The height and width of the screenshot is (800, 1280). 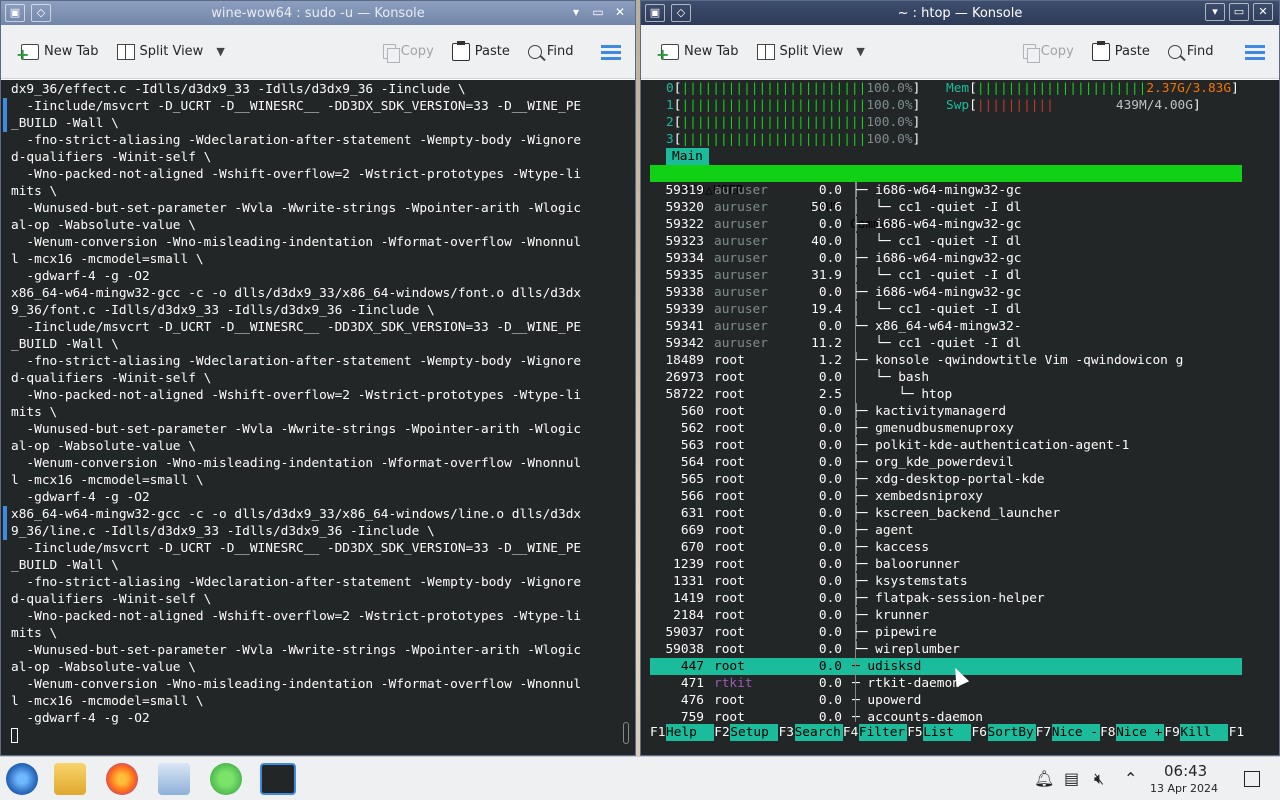 What do you see at coordinates (598, 12) in the screenshot?
I see `restore-icon: ▭` at bounding box center [598, 12].